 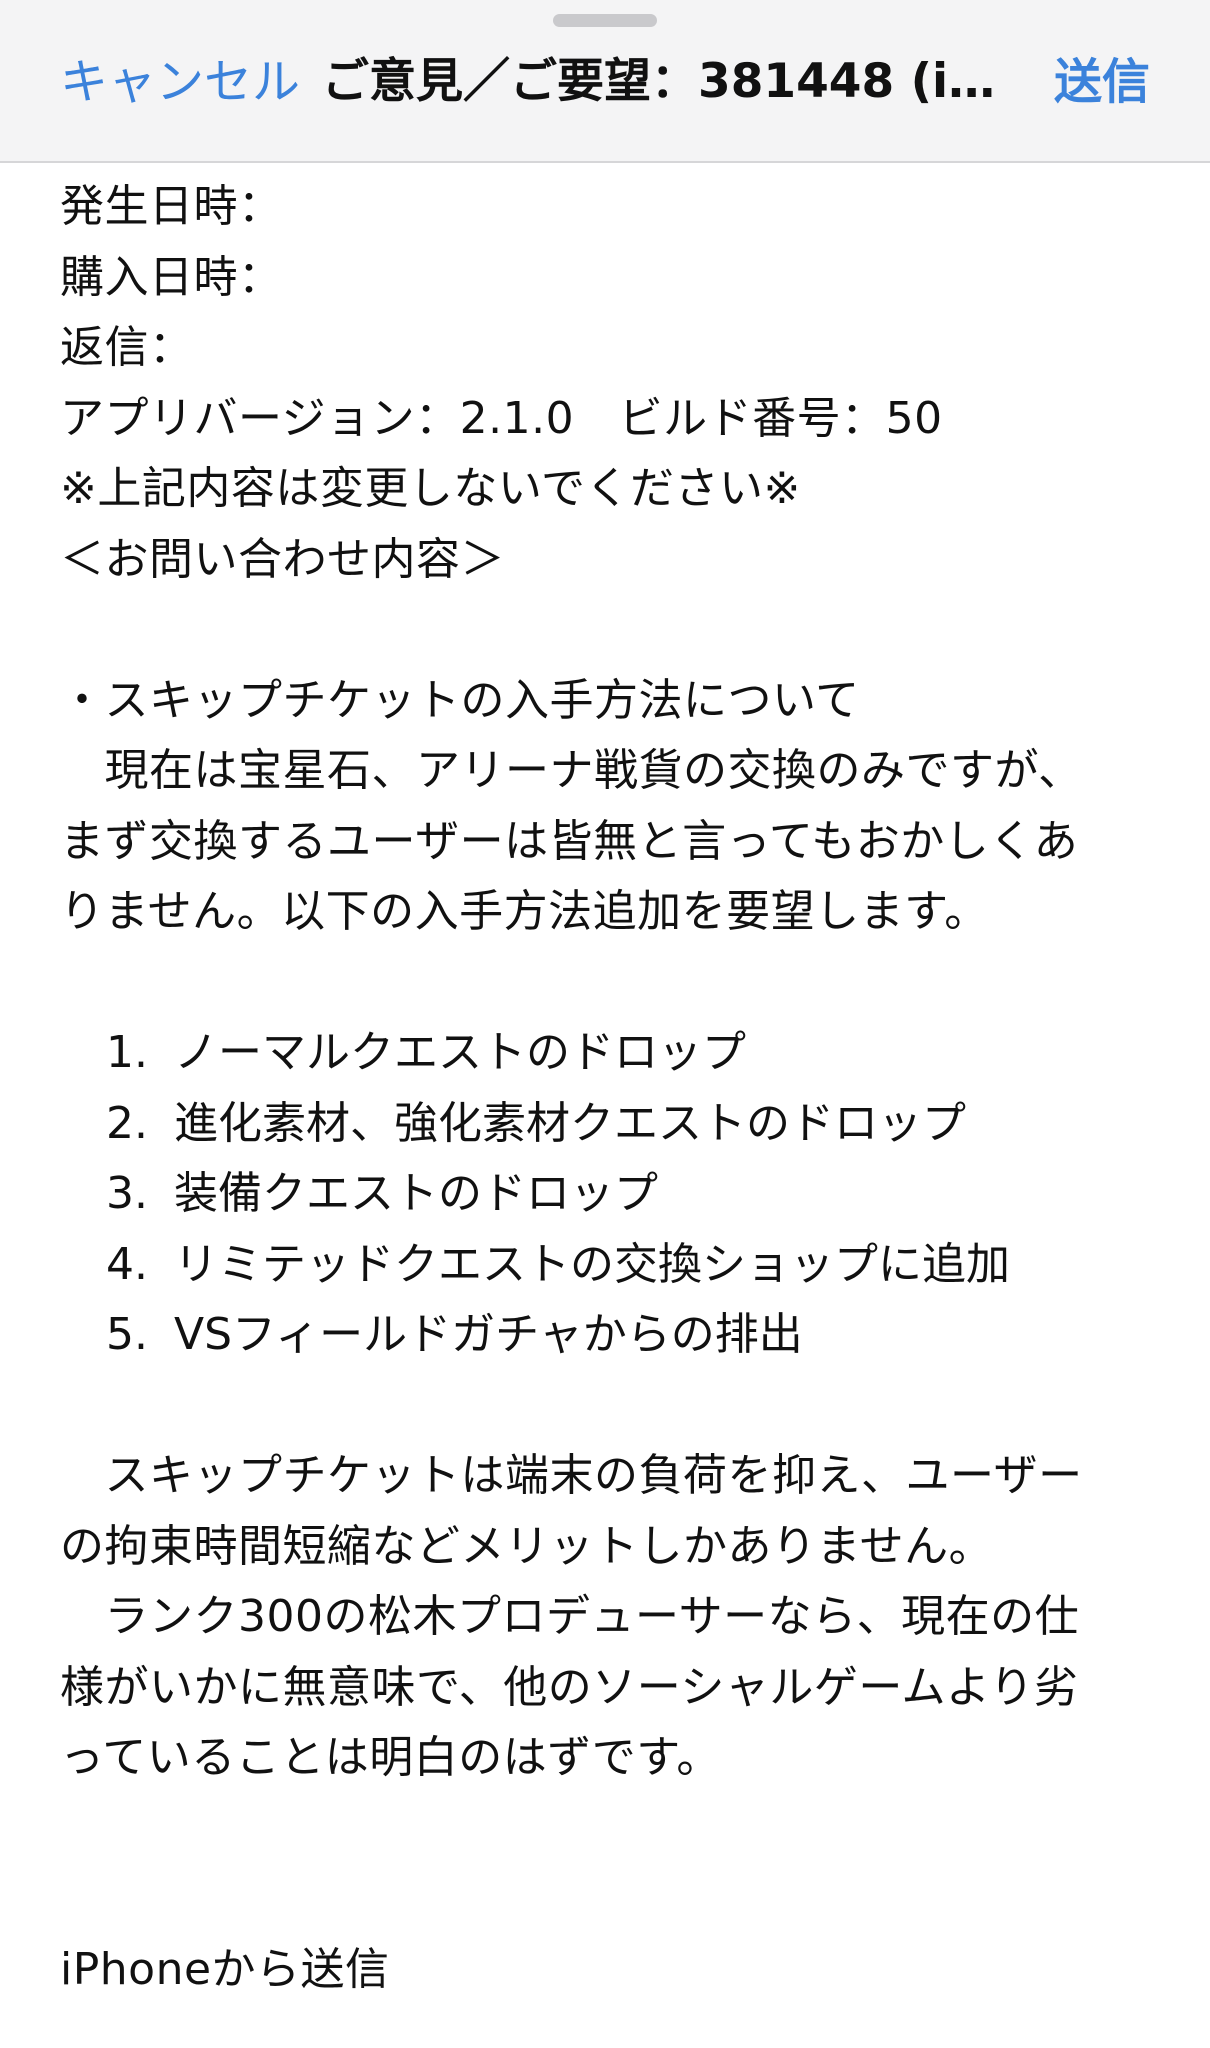 What do you see at coordinates (569, 1687) in the screenshot?
I see `closing-line: 様がいかに無意味で、他のソーシャルゲームより劣` at bounding box center [569, 1687].